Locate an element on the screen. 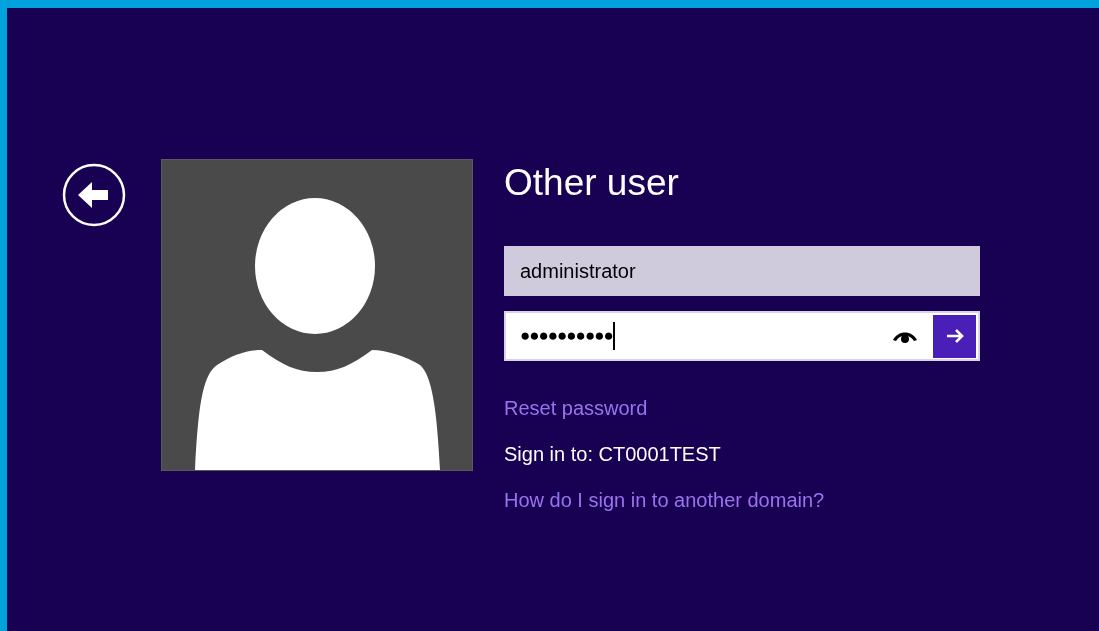 Image resolution: width=1099 pixels, height=631 pixels. submit-button is located at coordinates (954, 336).